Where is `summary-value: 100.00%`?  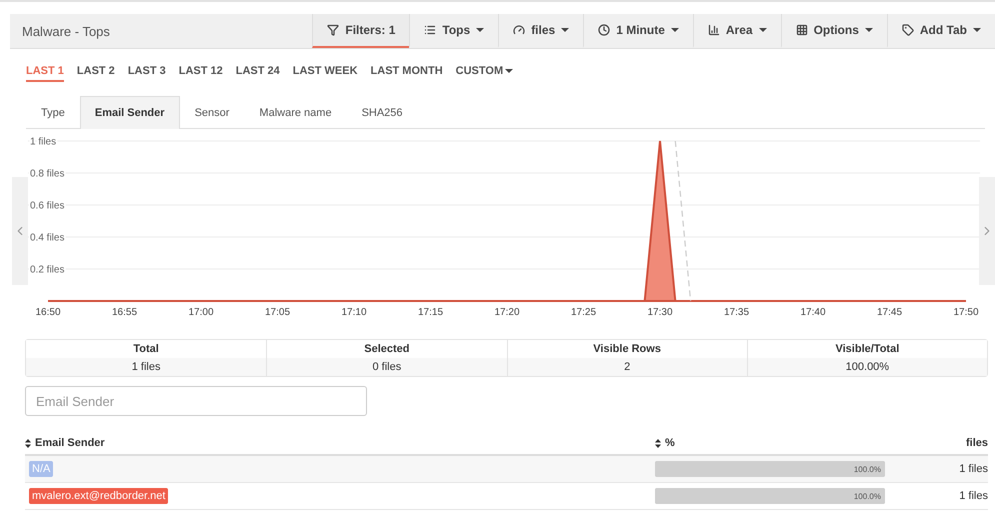 summary-value: 100.00% is located at coordinates (866, 367).